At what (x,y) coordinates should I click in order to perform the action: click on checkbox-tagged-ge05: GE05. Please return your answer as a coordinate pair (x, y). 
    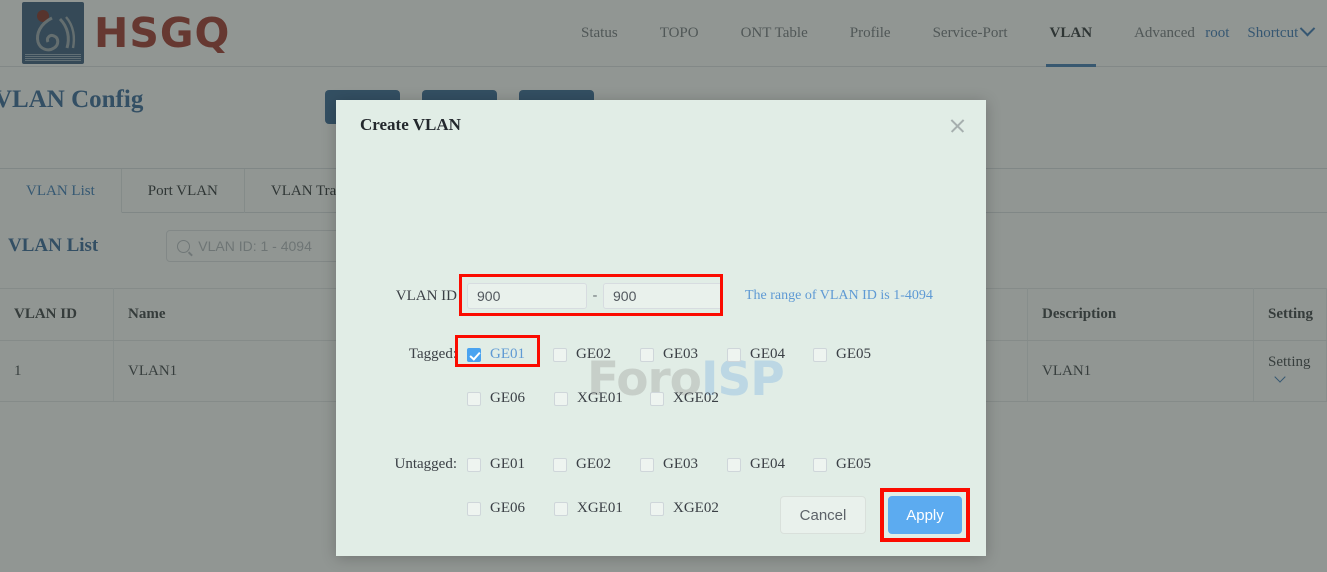
    Looking at the image, I should click on (842, 354).